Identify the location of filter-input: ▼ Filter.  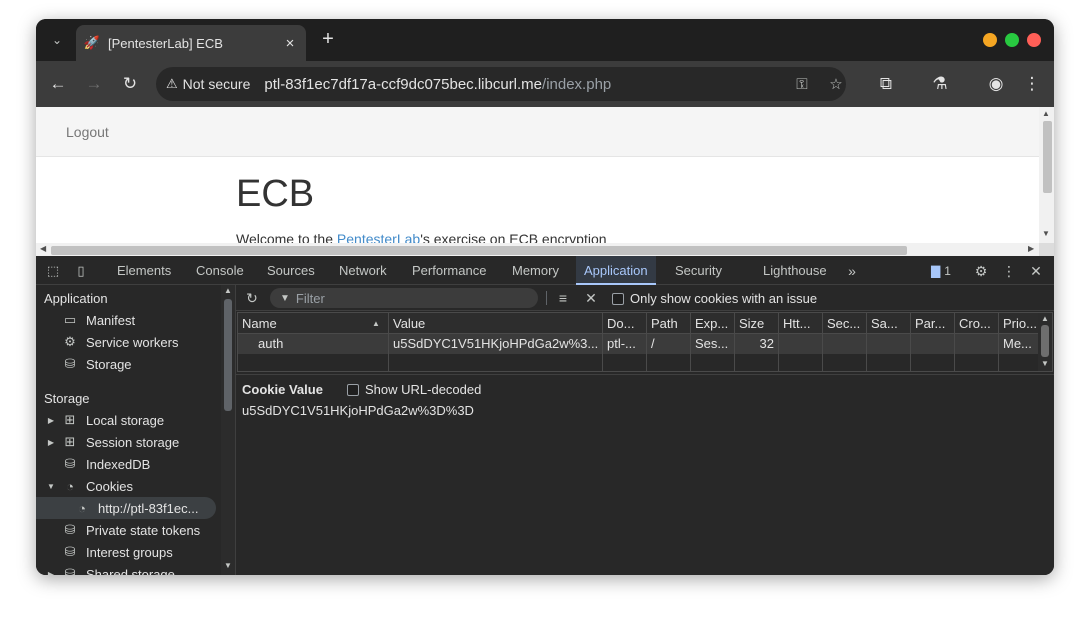
(404, 298).